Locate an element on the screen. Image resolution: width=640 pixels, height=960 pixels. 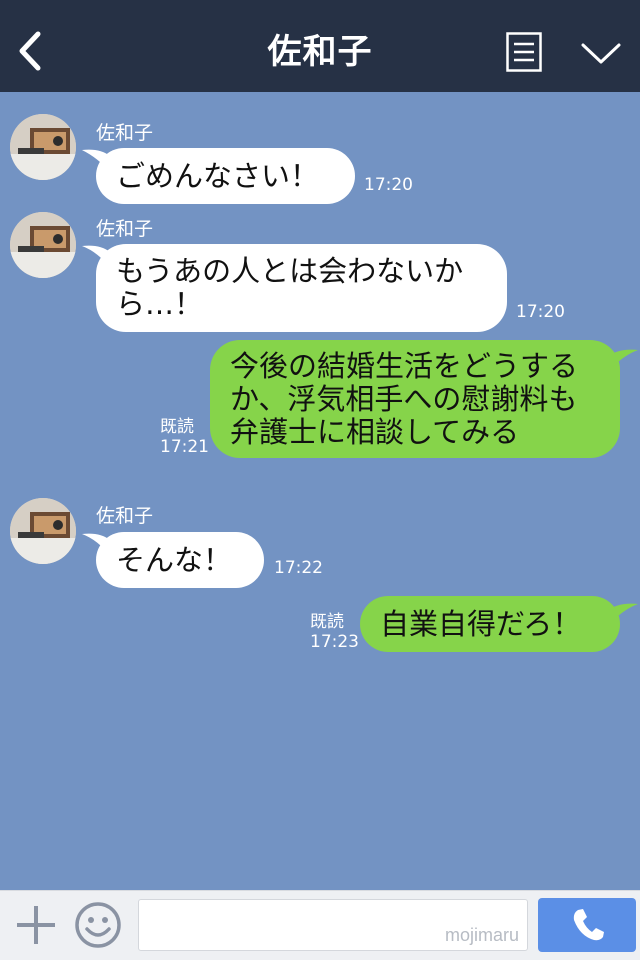
back-button is located at coordinates (29, 51).